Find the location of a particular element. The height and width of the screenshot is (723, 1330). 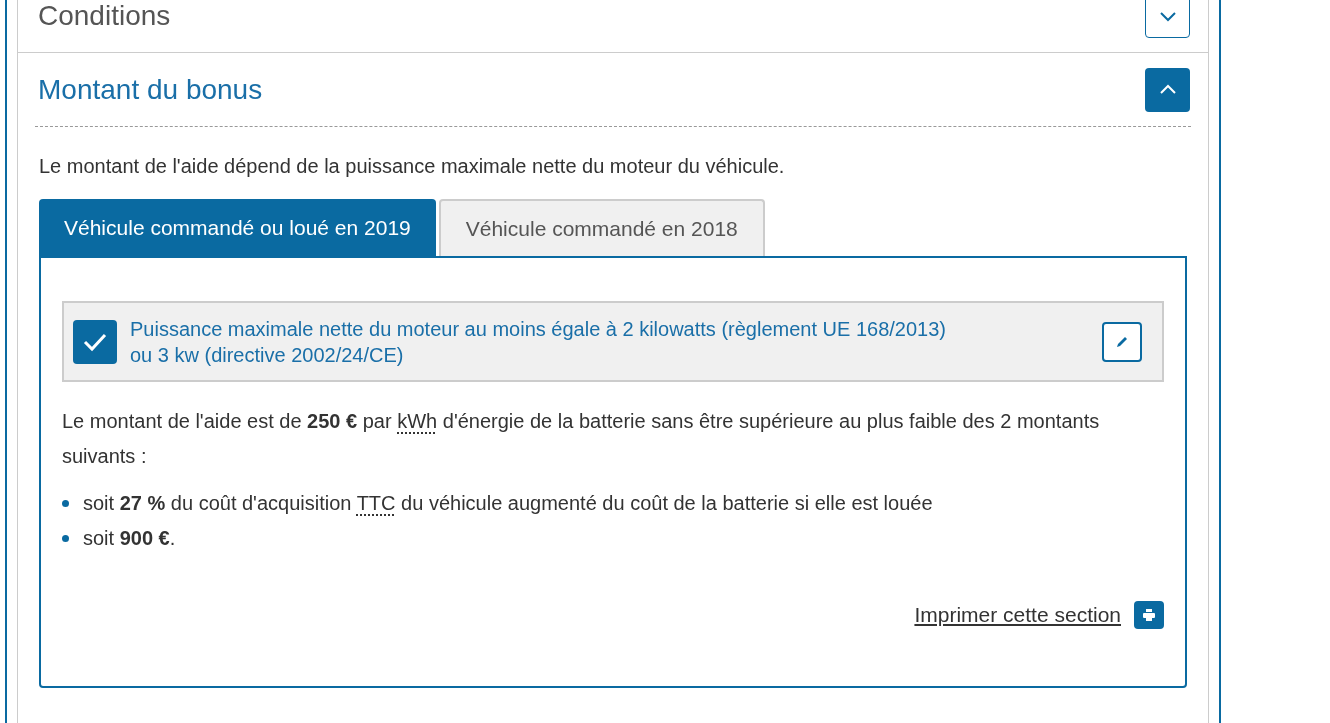

edit-button is located at coordinates (1122, 341).